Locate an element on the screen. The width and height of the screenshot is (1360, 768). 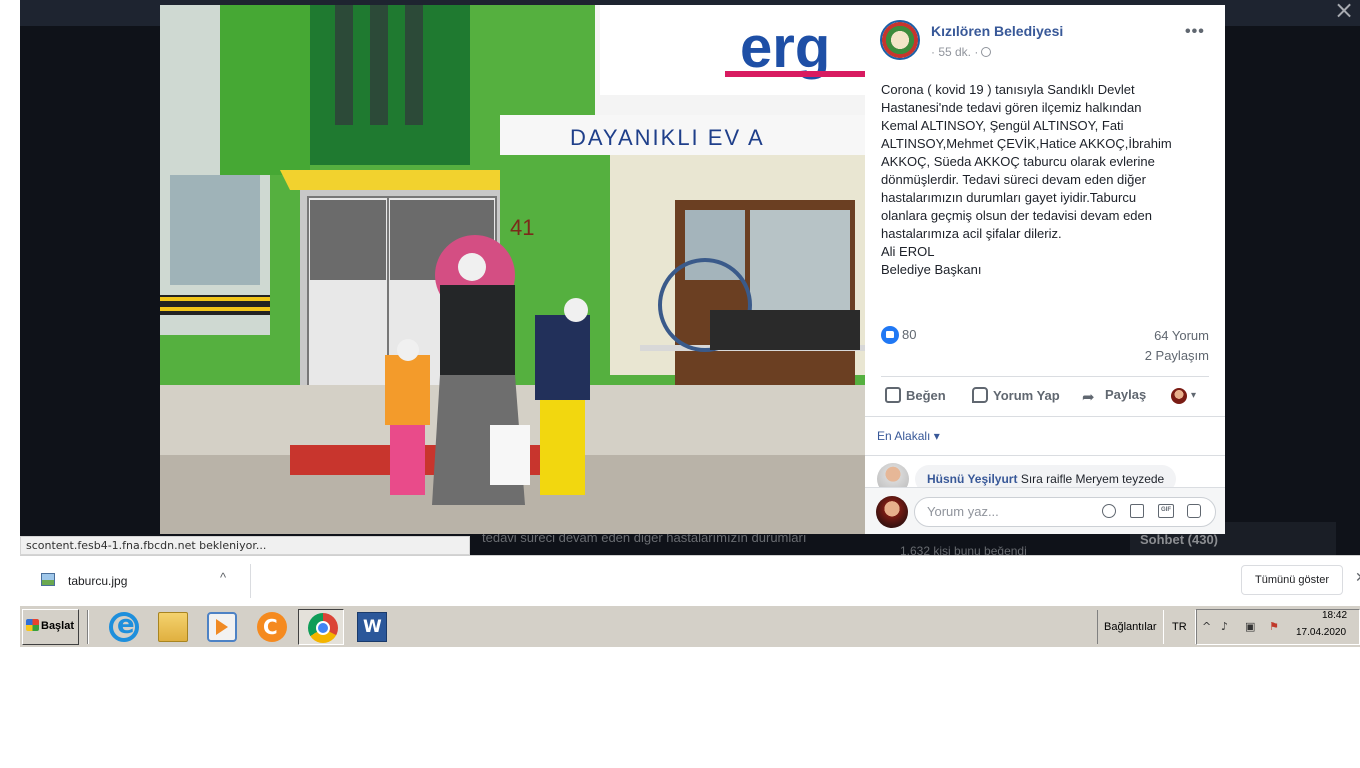
chrome-icon is located at coordinates (323, 628).